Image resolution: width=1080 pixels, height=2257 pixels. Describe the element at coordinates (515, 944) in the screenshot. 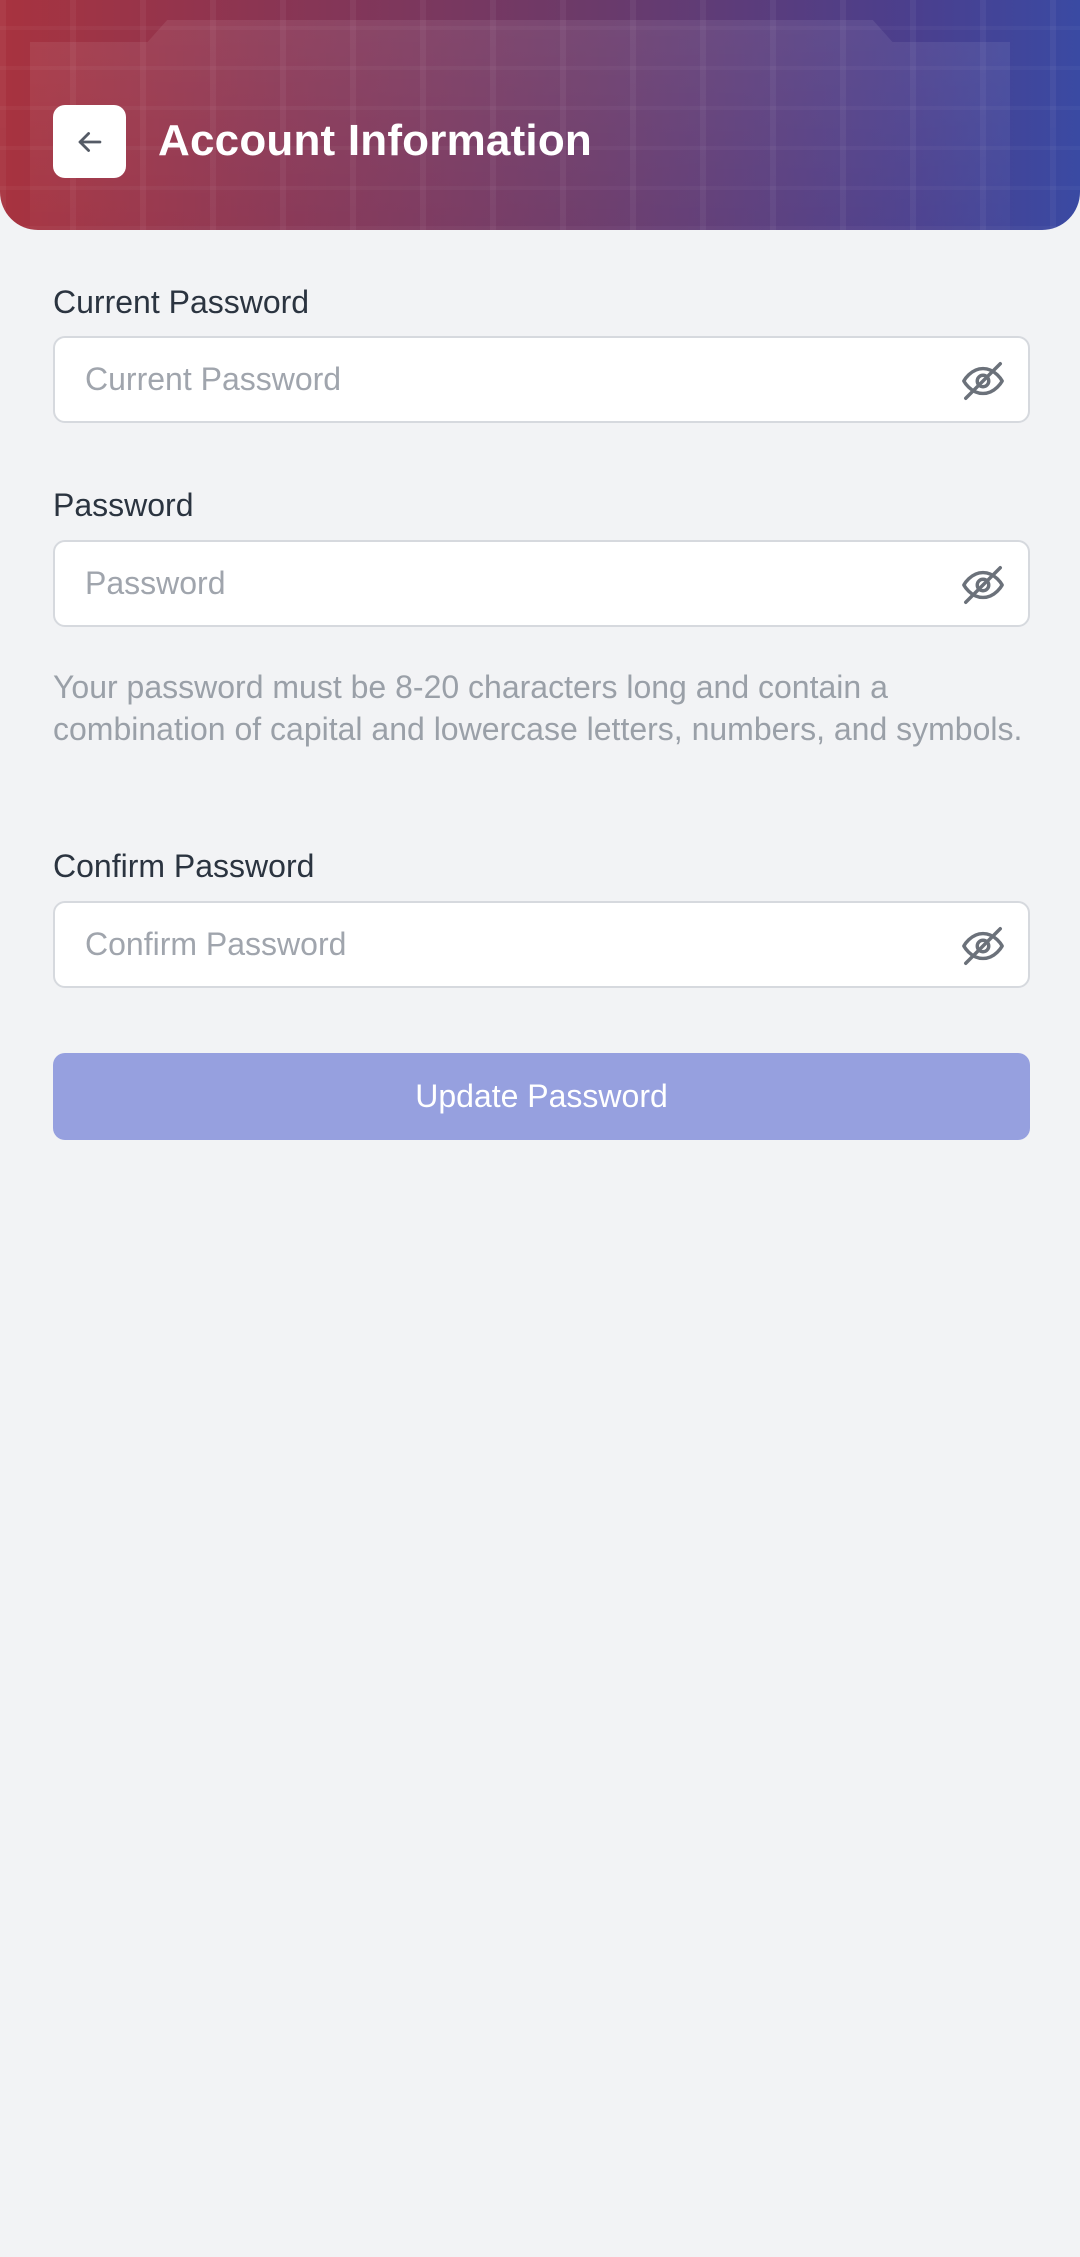

I see `confirm-password-input` at that location.